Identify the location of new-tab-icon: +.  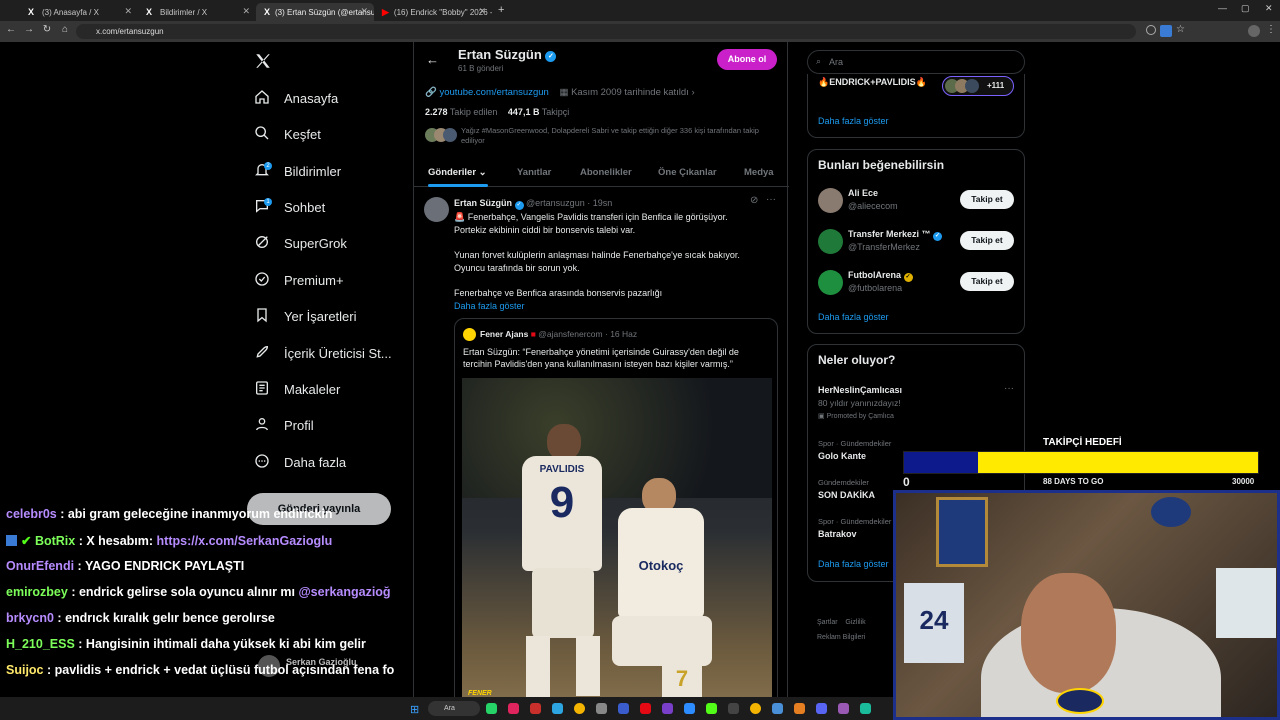
(501, 10).